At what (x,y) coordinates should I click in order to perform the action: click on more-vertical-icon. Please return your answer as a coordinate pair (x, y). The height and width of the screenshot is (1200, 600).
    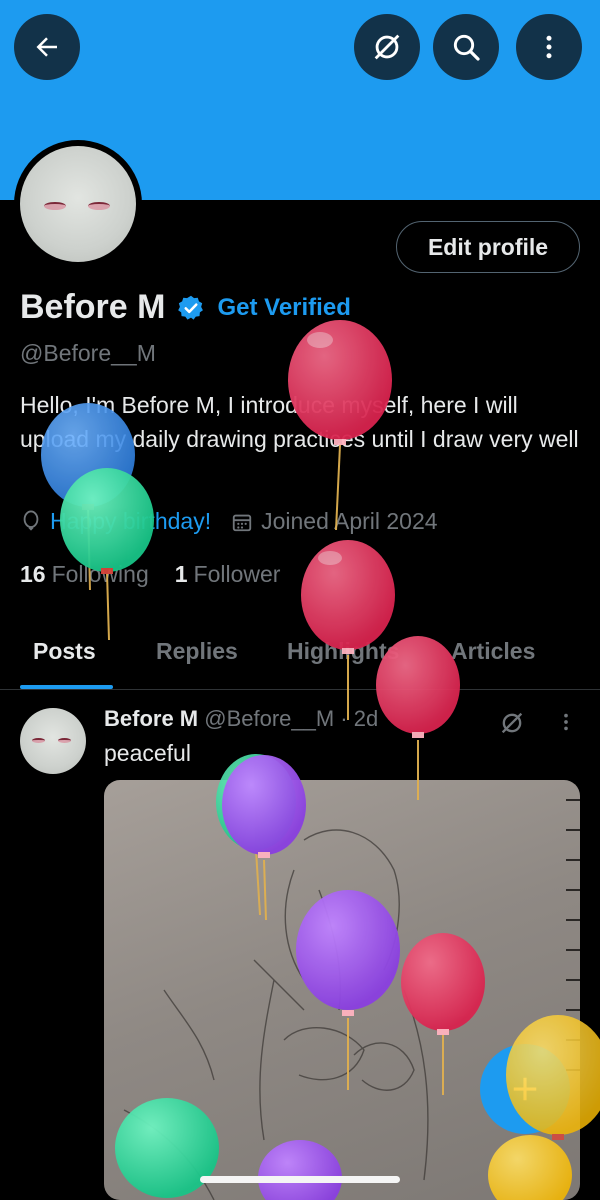
    Looking at the image, I should click on (549, 47).